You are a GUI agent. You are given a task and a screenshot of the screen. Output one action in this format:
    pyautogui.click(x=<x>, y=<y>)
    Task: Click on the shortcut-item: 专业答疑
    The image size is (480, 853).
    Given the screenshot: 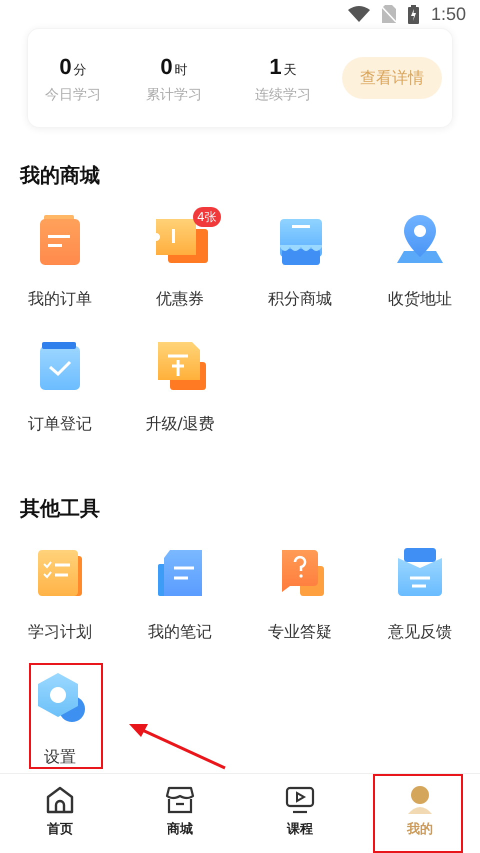 What is the action you would take?
    pyautogui.click(x=300, y=591)
    